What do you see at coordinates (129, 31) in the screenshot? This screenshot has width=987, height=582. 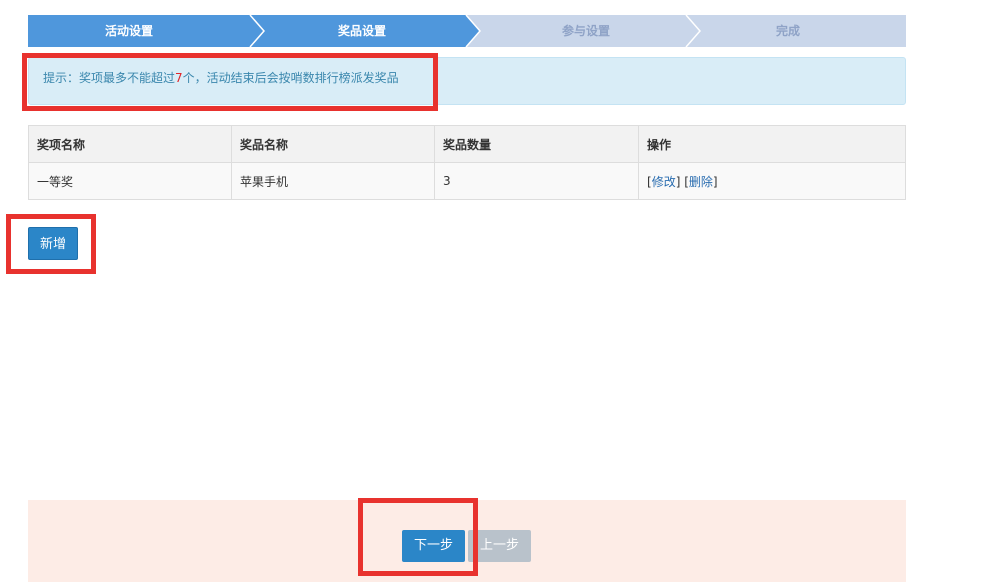 I see `step-1-label: 活动设置` at bounding box center [129, 31].